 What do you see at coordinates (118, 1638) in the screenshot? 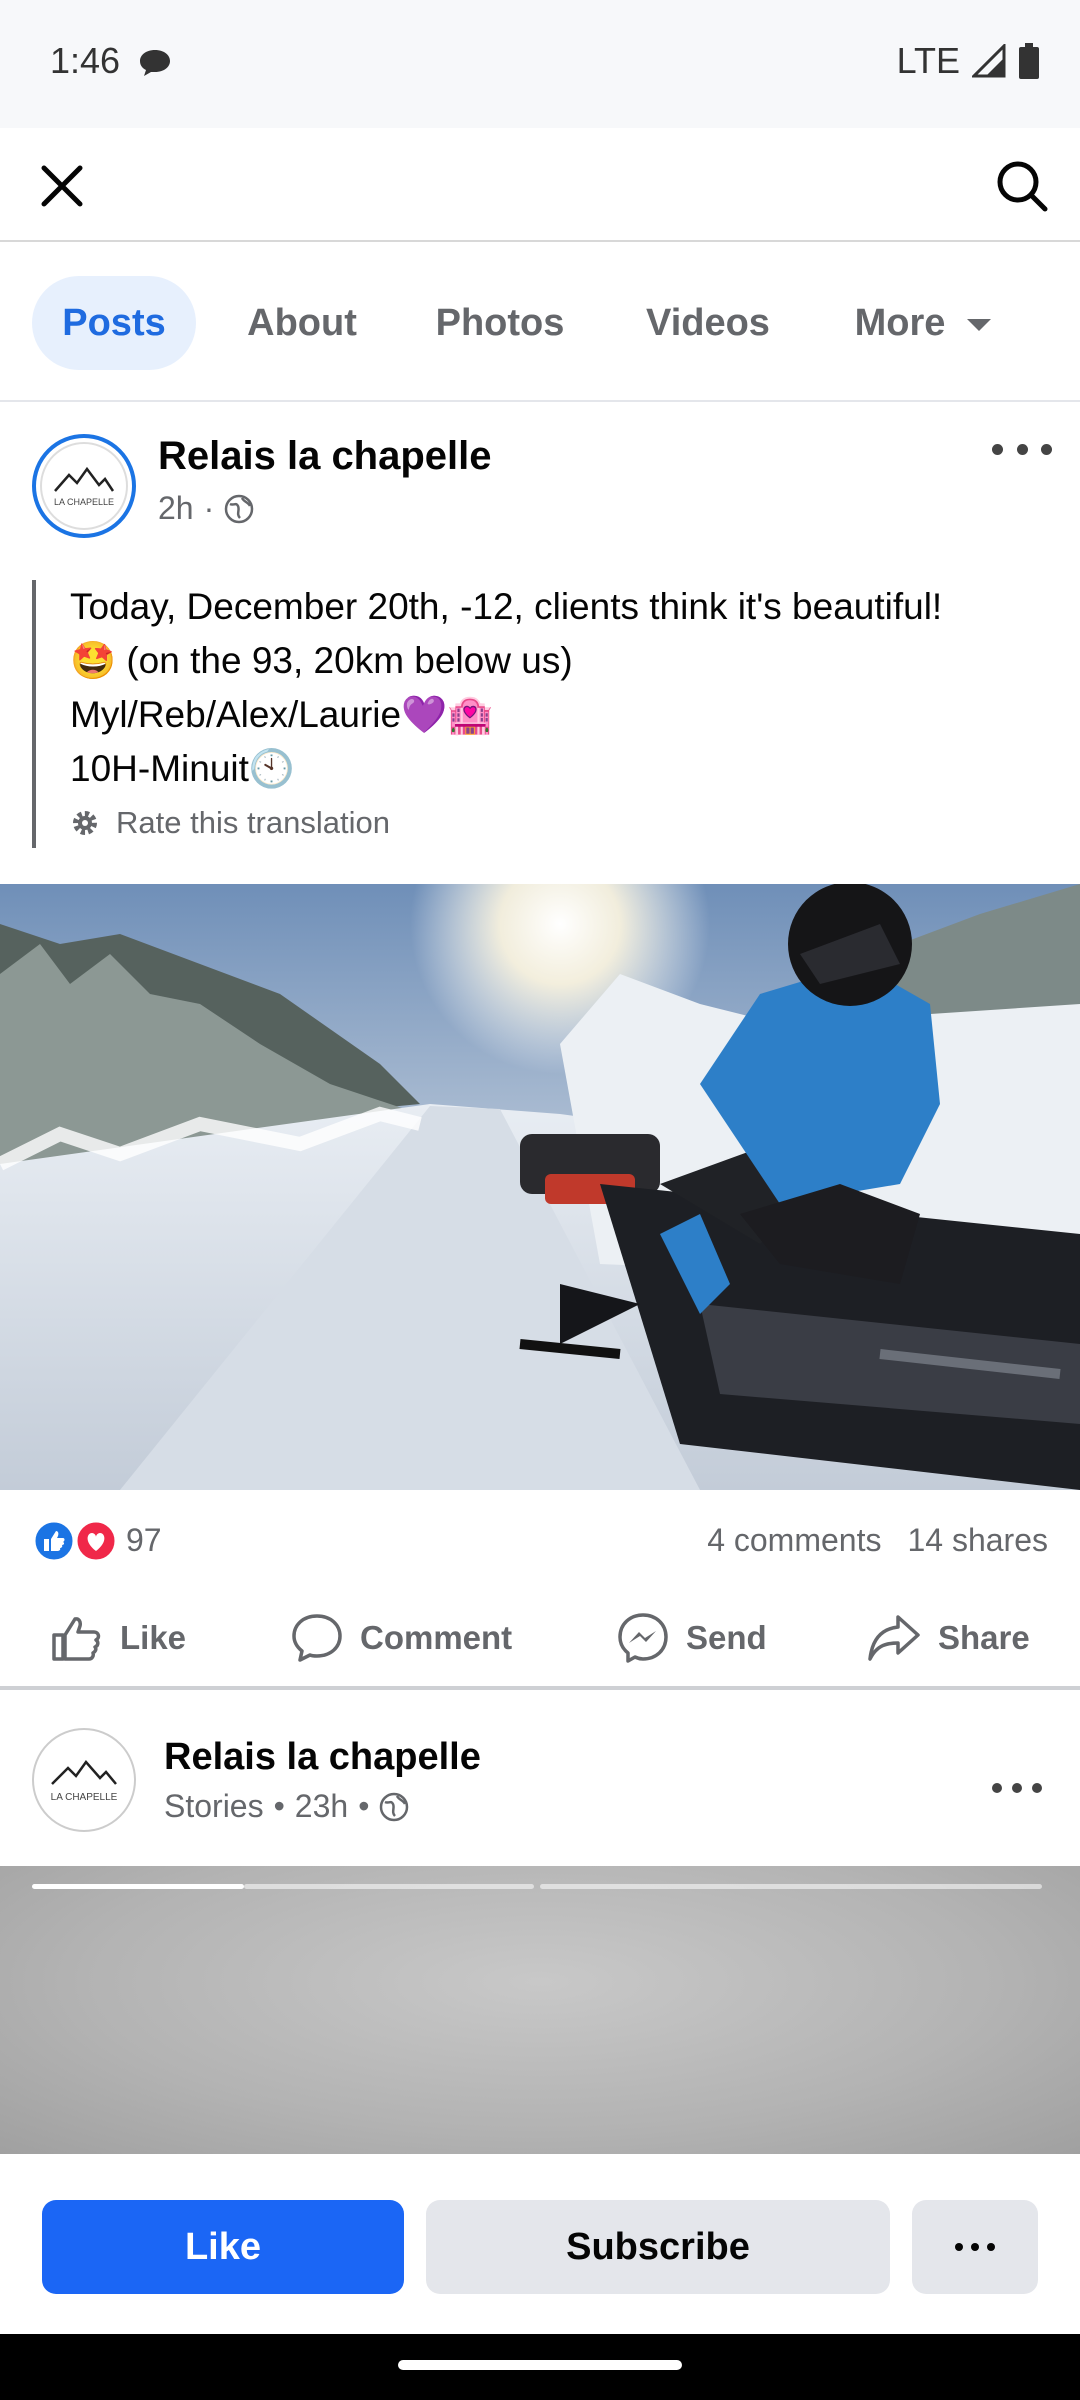
I see `like-button: Like` at bounding box center [118, 1638].